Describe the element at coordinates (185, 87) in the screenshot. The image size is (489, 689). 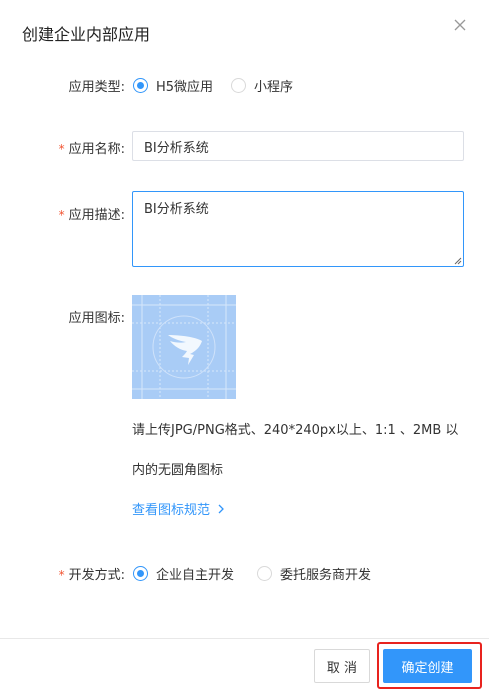
I see `radio-h5-app-label: H5微应用` at that location.